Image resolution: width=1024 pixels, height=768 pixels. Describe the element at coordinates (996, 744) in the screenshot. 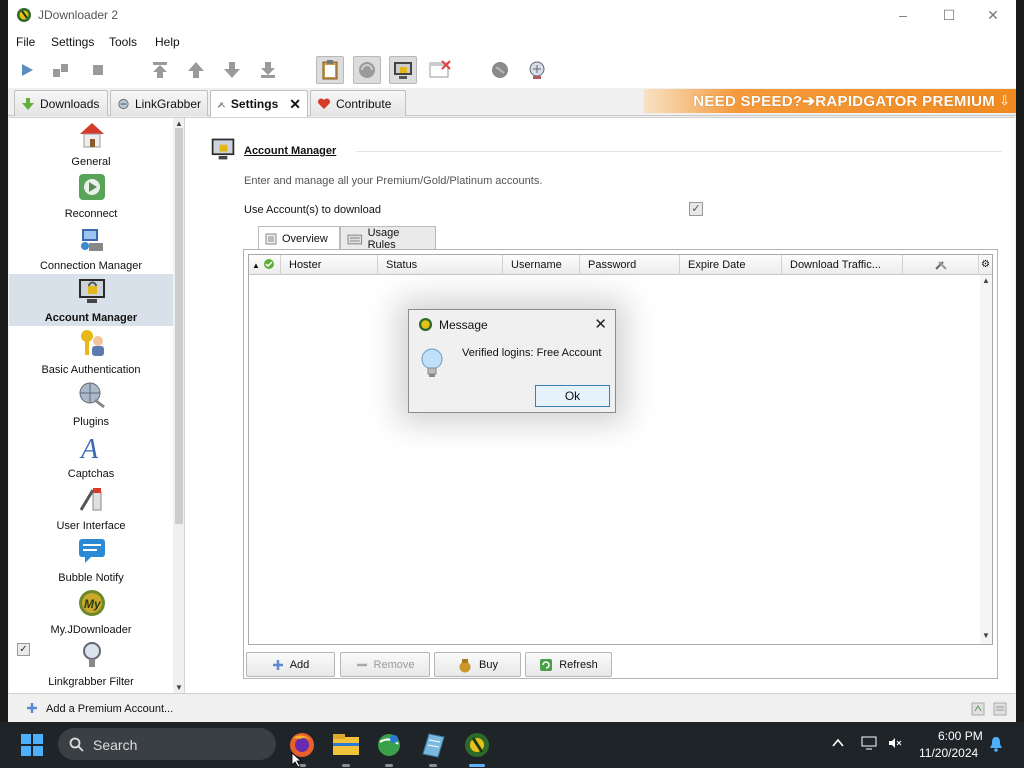

I see `notification-bell-icon` at that location.